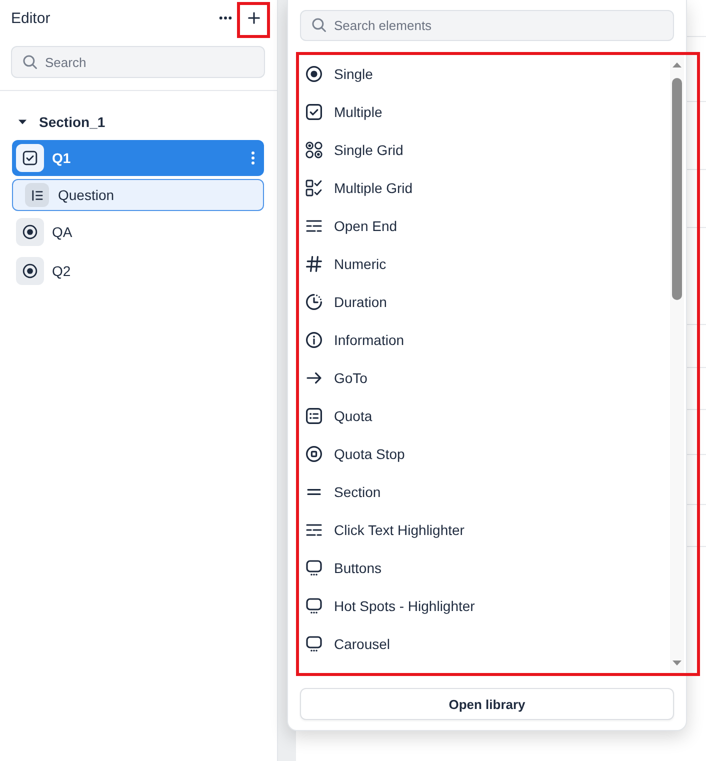  What do you see at coordinates (482, 340) in the screenshot?
I see `element-option: Information` at bounding box center [482, 340].